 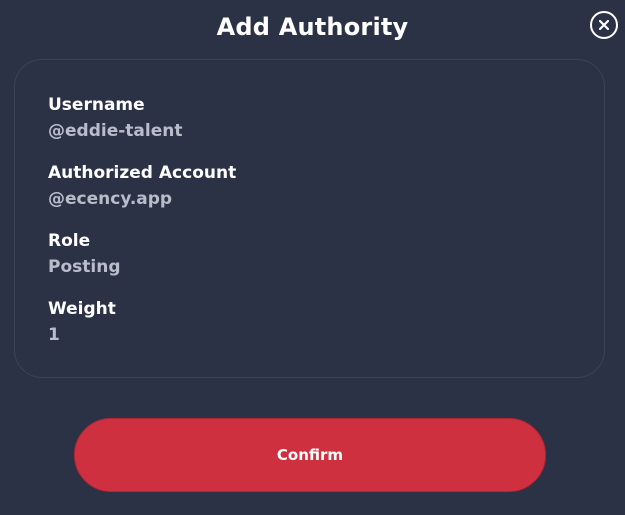 I want to click on role-value: Posting, so click(x=84, y=267).